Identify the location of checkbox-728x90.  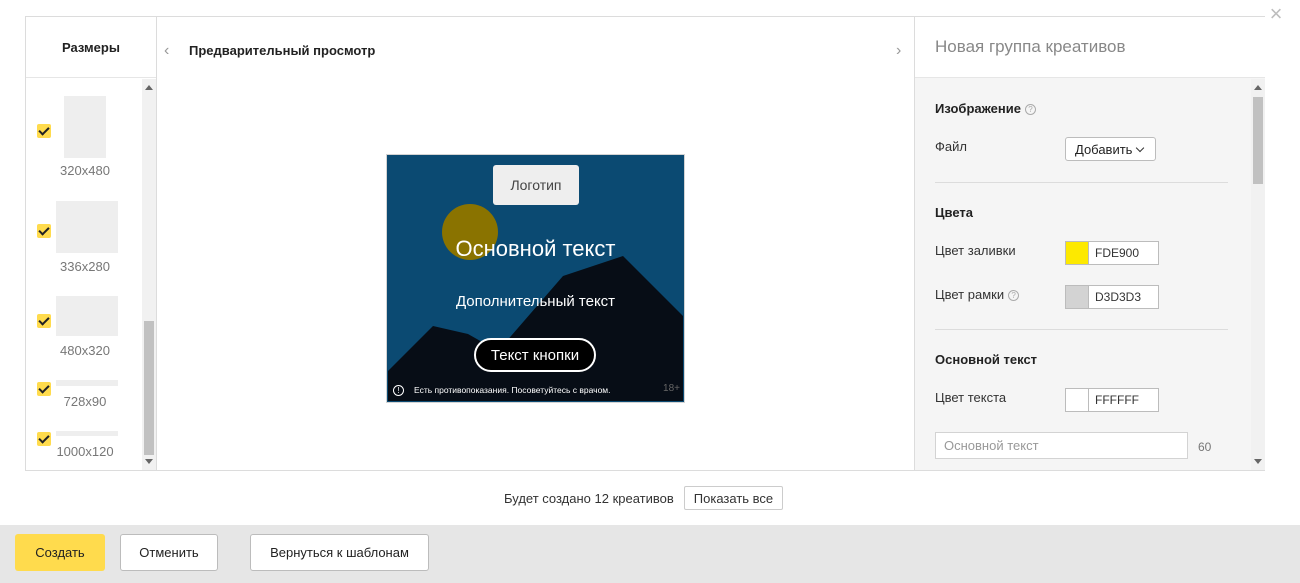
(44, 389).